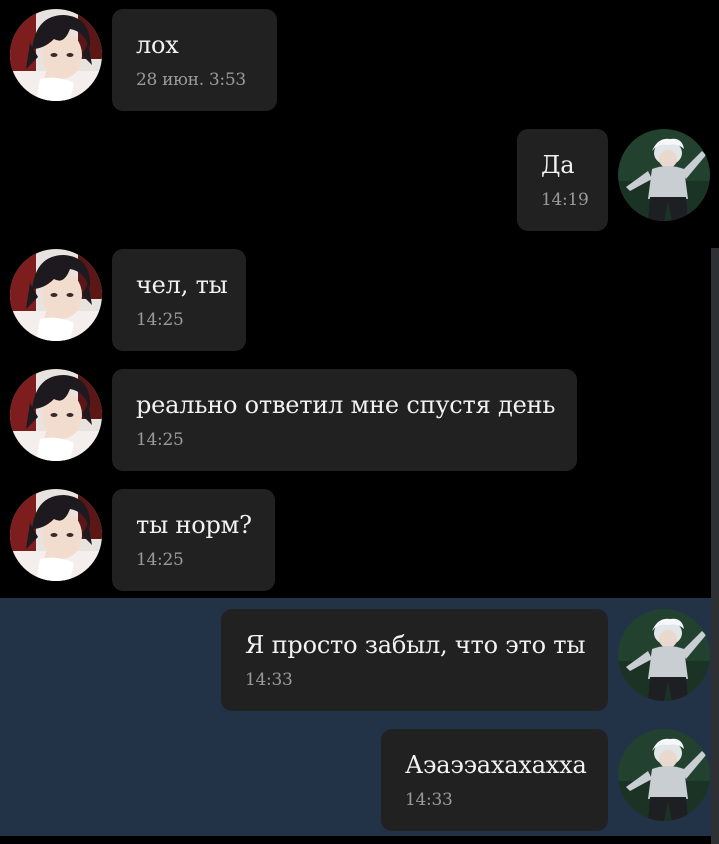 This screenshot has width=719, height=844. Describe the element at coordinates (157, 45) in the screenshot. I see `message-text: лох` at that location.